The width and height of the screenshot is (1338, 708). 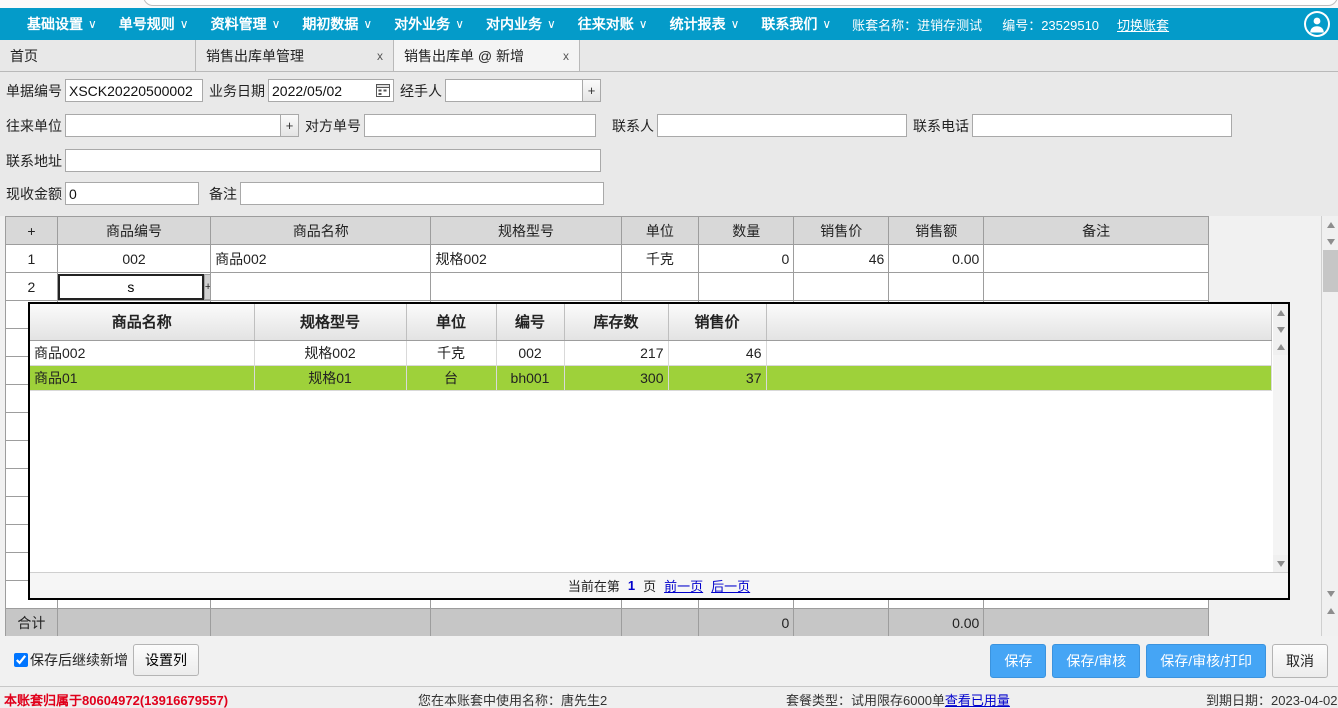 What do you see at coordinates (295, 55) in the screenshot?
I see `tab-sales-out-manage: 销售出库单管理 x` at bounding box center [295, 55].